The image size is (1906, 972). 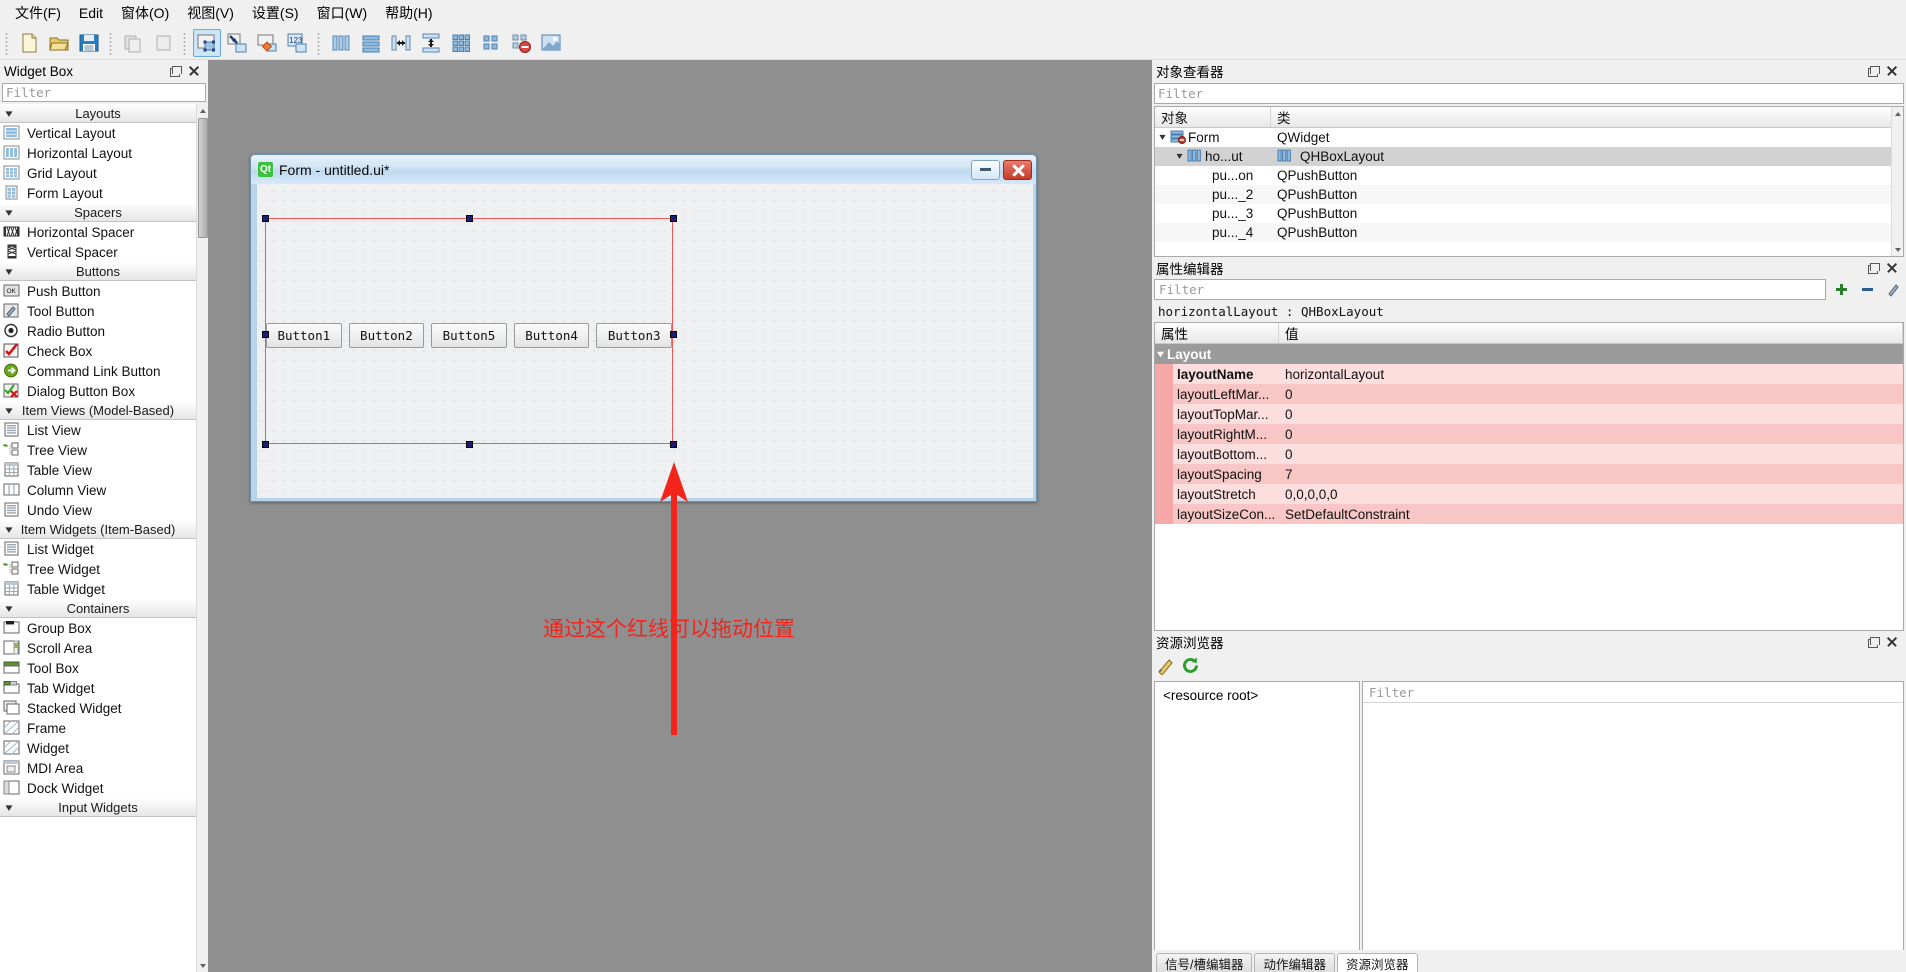 What do you see at coordinates (469, 335) in the screenshot?
I see `form-push-button-5: Button5` at bounding box center [469, 335].